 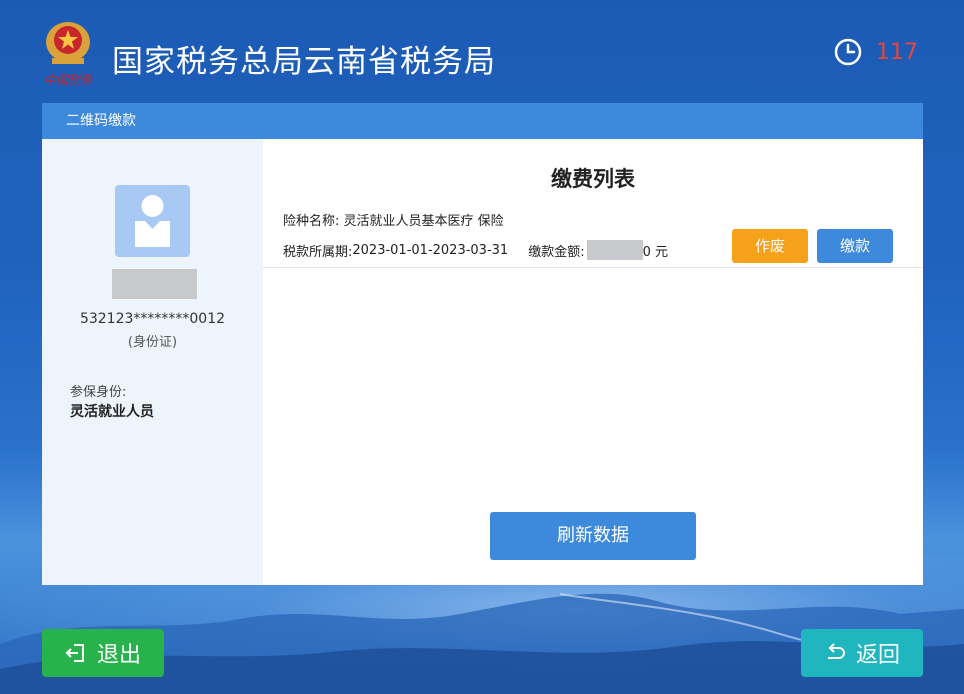 I want to click on divider, so click(x=593, y=267).